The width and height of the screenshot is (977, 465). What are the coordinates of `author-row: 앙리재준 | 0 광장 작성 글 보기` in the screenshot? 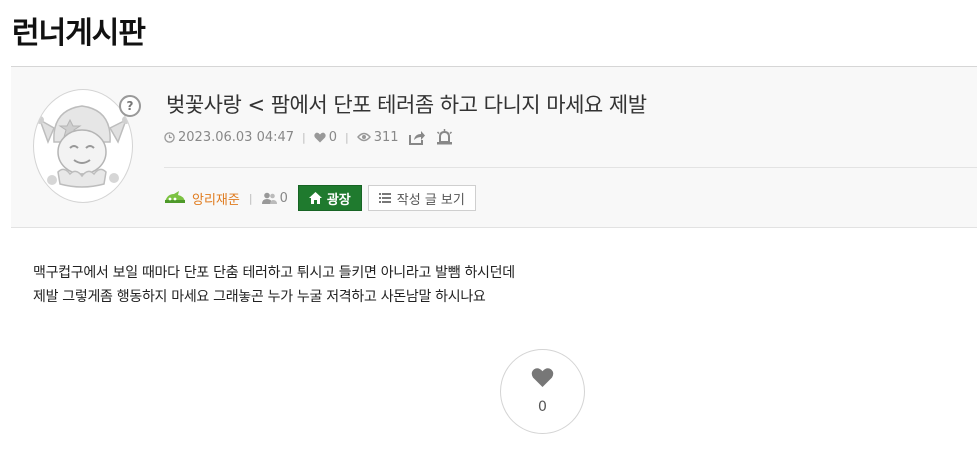 It's located at (320, 198).